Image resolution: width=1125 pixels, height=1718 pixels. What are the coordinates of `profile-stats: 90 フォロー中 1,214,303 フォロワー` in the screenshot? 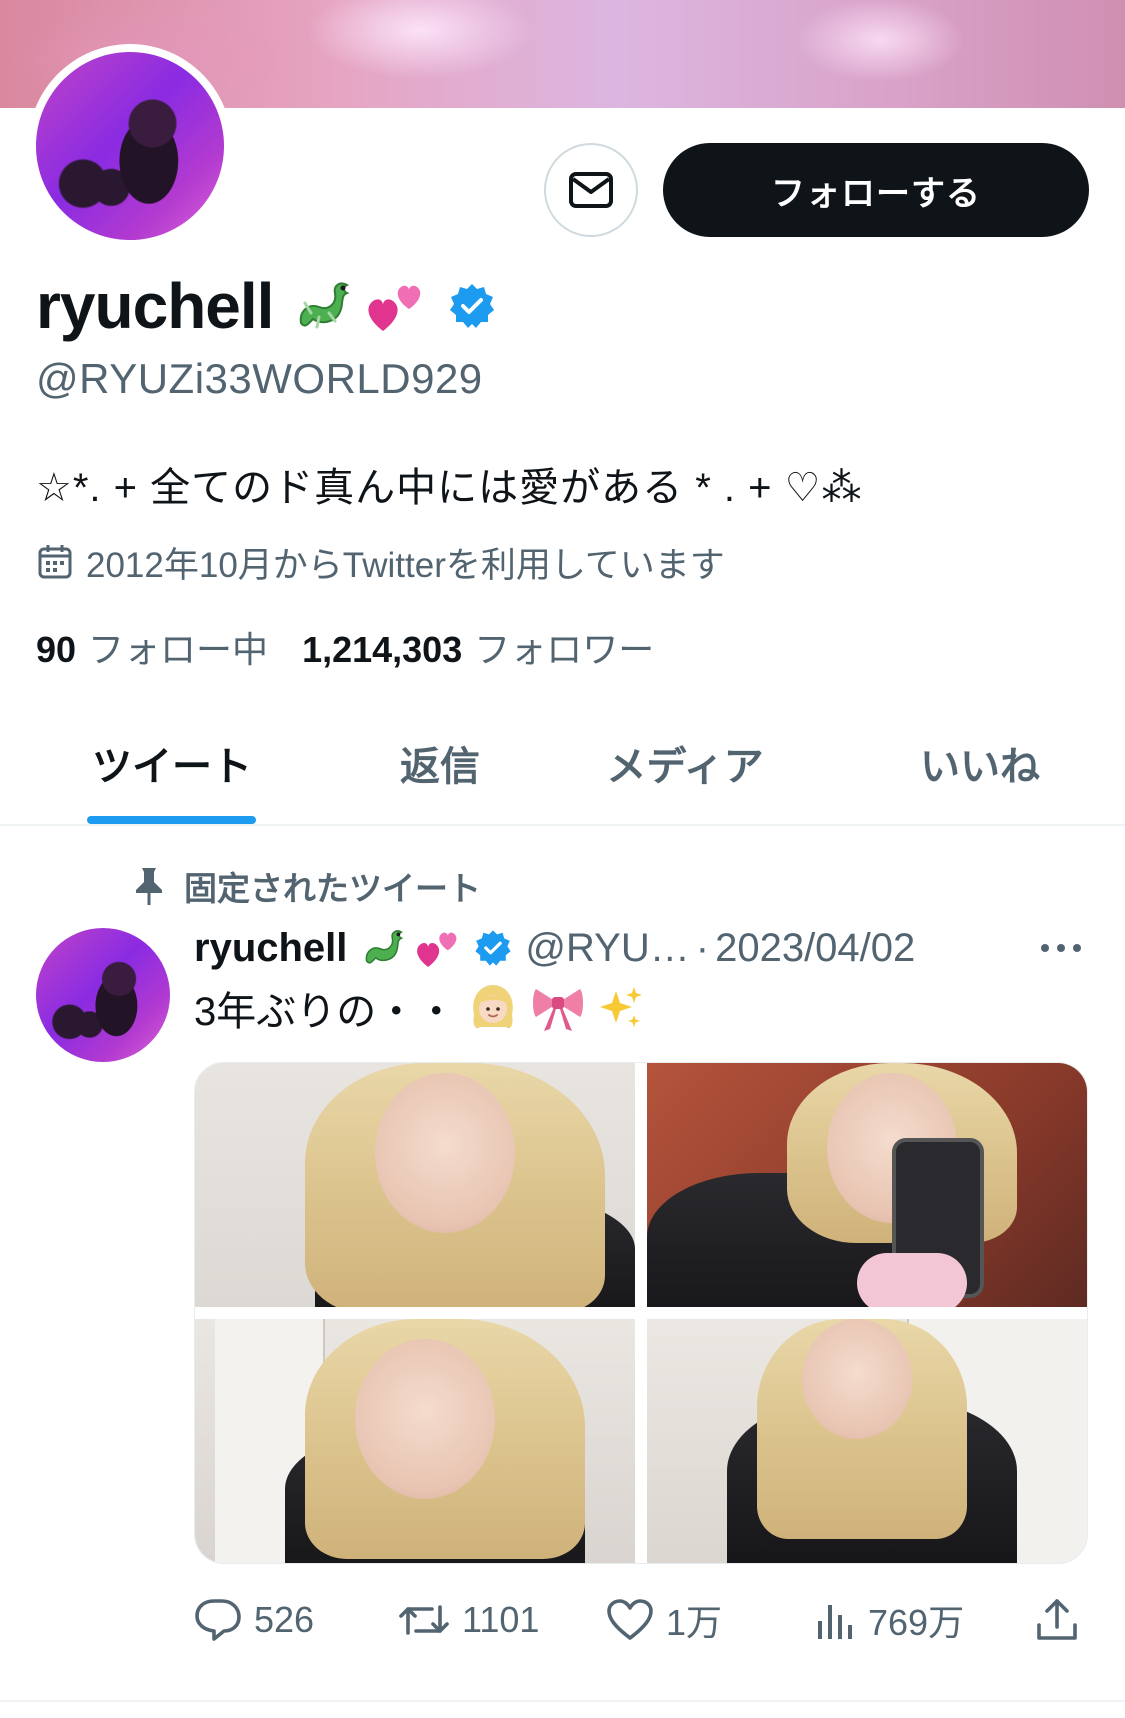 It's located at (345, 647).